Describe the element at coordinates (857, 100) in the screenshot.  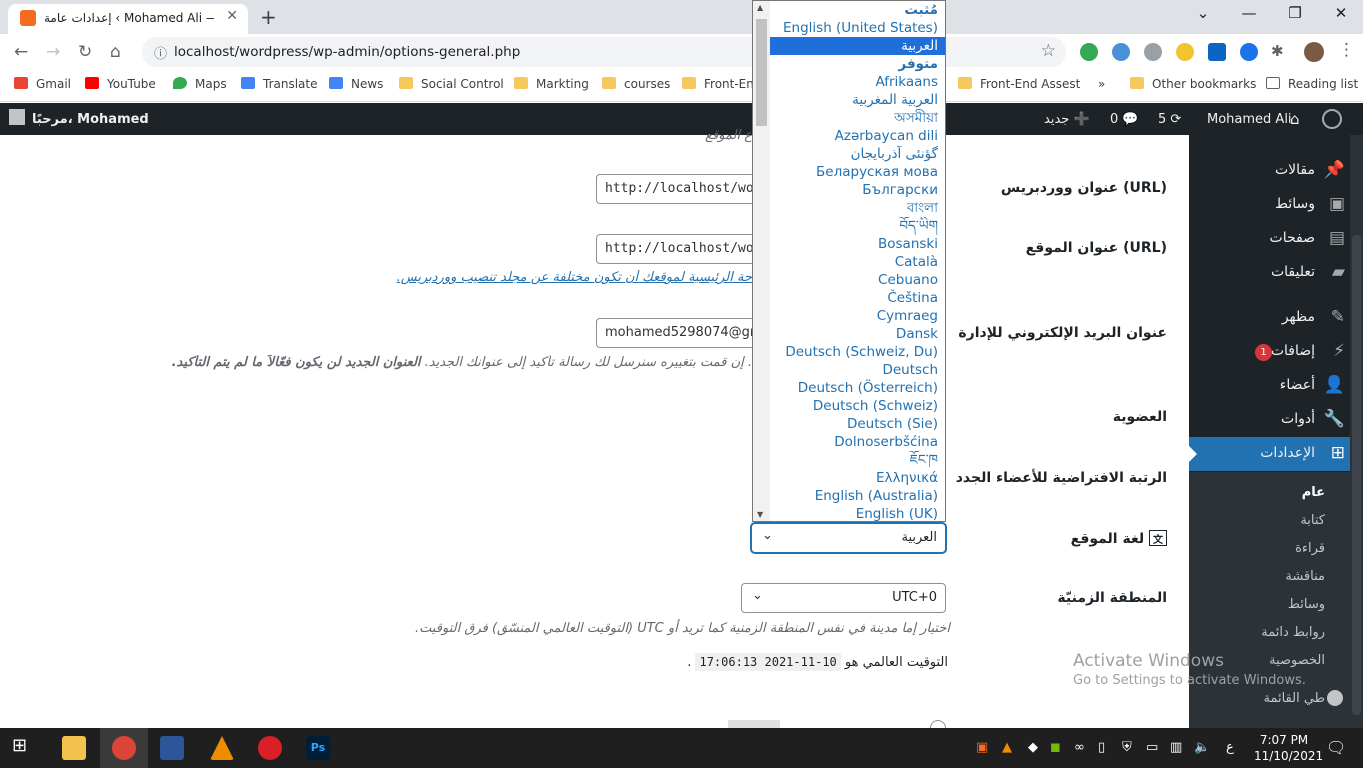
I see `language-option: العربية المغربية` at that location.